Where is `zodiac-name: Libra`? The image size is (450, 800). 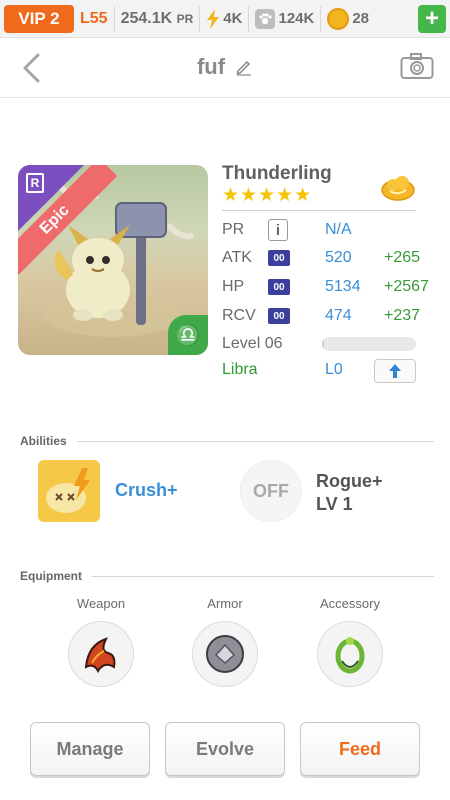 zodiac-name: Libra is located at coordinates (240, 369).